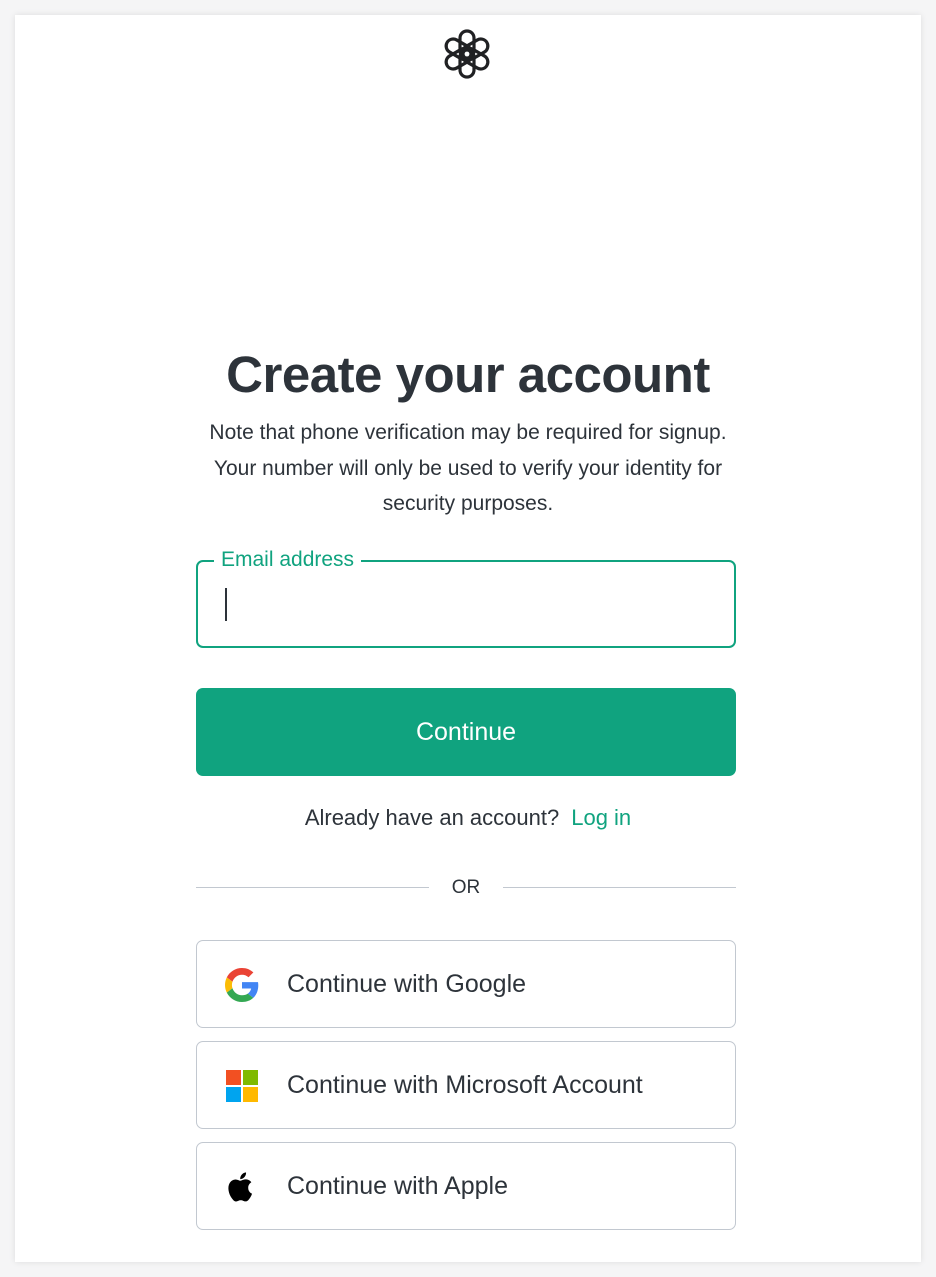 This screenshot has width=936, height=1277. What do you see at coordinates (226, 604) in the screenshot?
I see `text-cursor` at bounding box center [226, 604].